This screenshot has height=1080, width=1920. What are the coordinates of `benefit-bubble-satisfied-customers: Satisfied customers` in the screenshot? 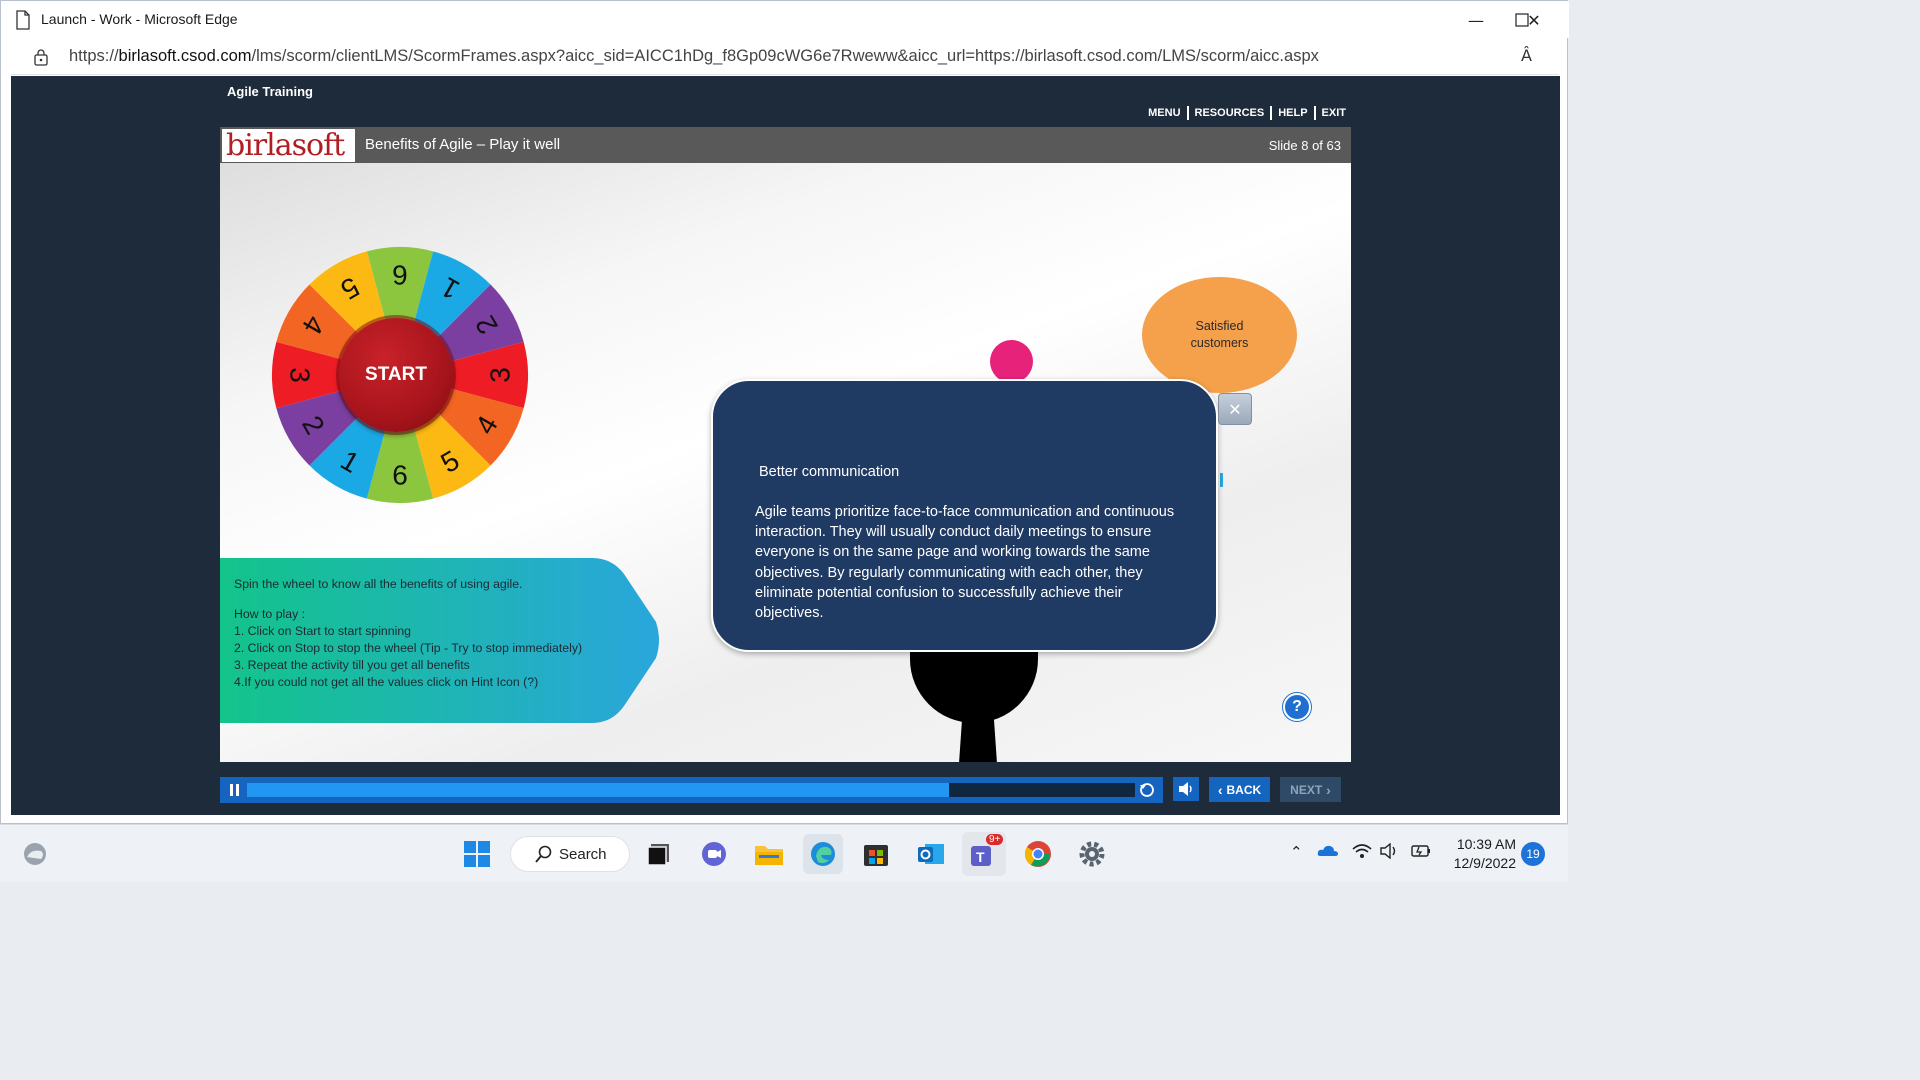 It's located at (1219, 335).